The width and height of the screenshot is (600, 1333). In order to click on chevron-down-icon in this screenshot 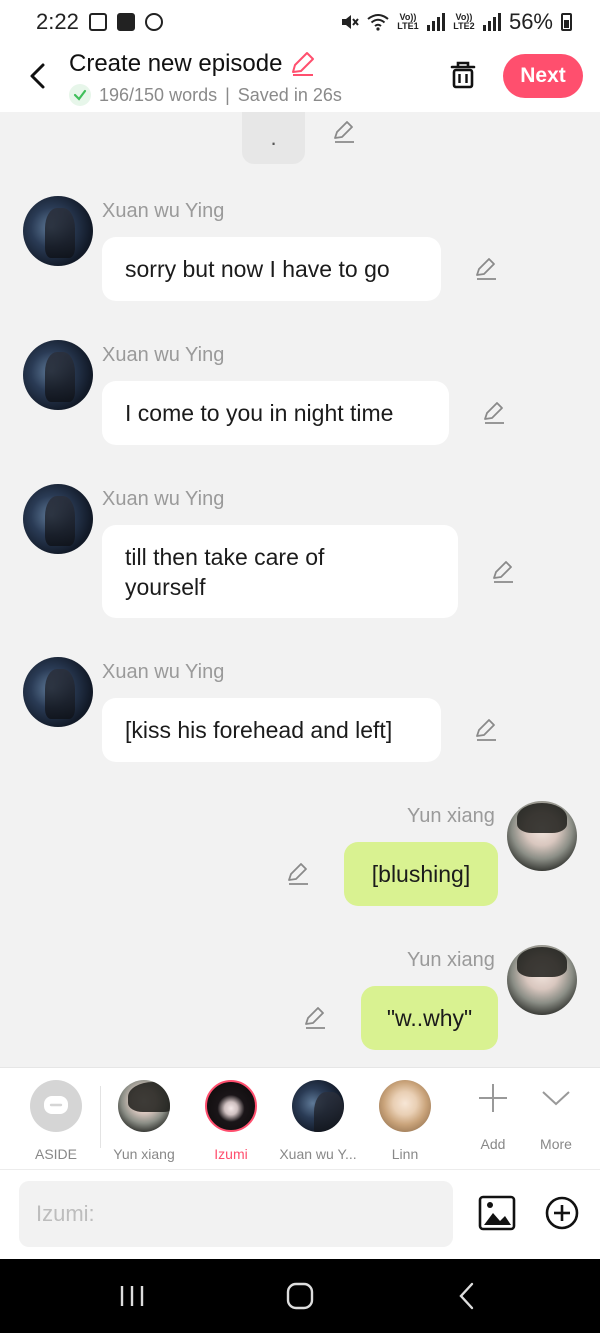, I will do `click(556, 1098)`.